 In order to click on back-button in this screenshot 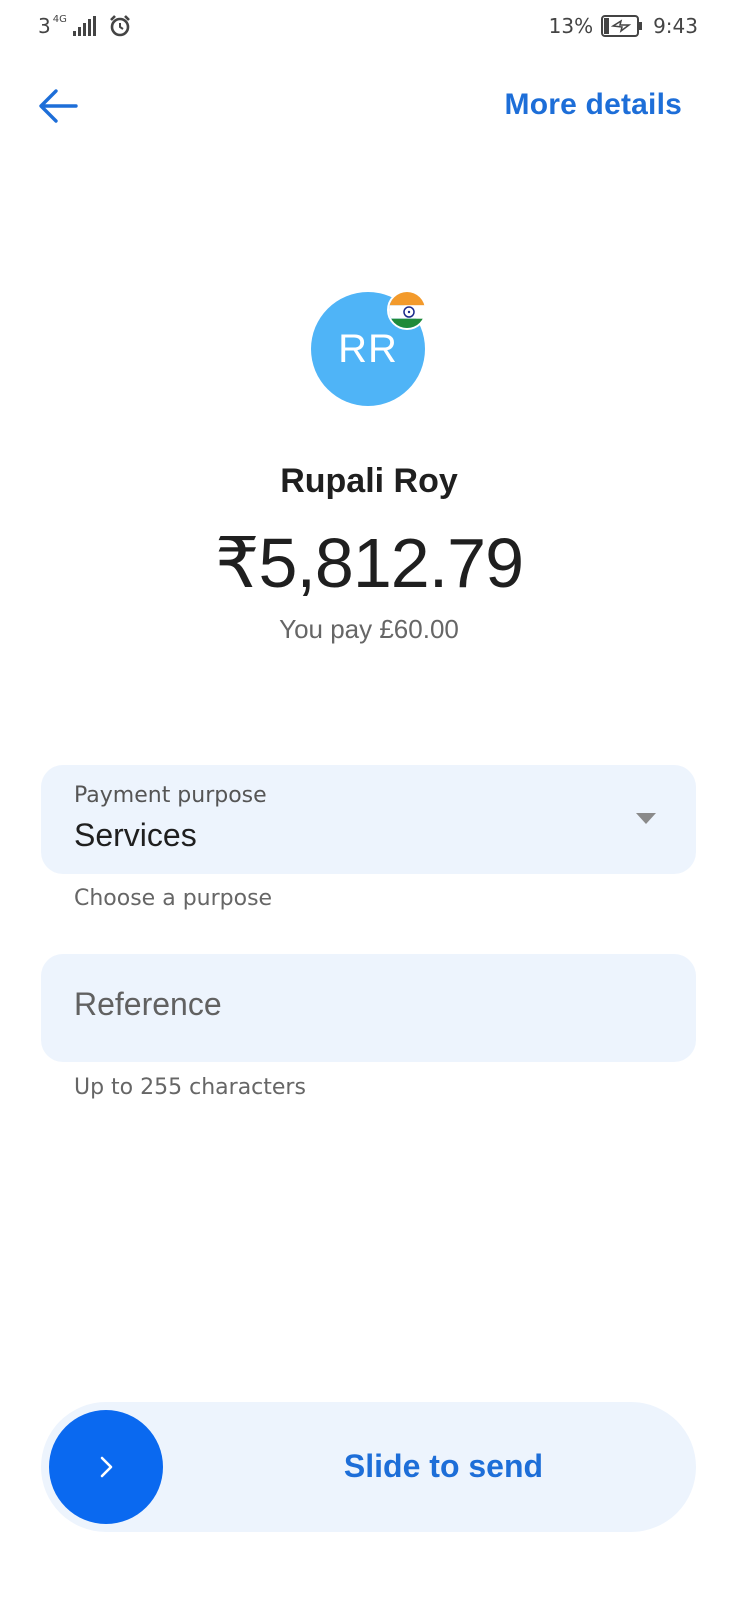, I will do `click(58, 106)`.